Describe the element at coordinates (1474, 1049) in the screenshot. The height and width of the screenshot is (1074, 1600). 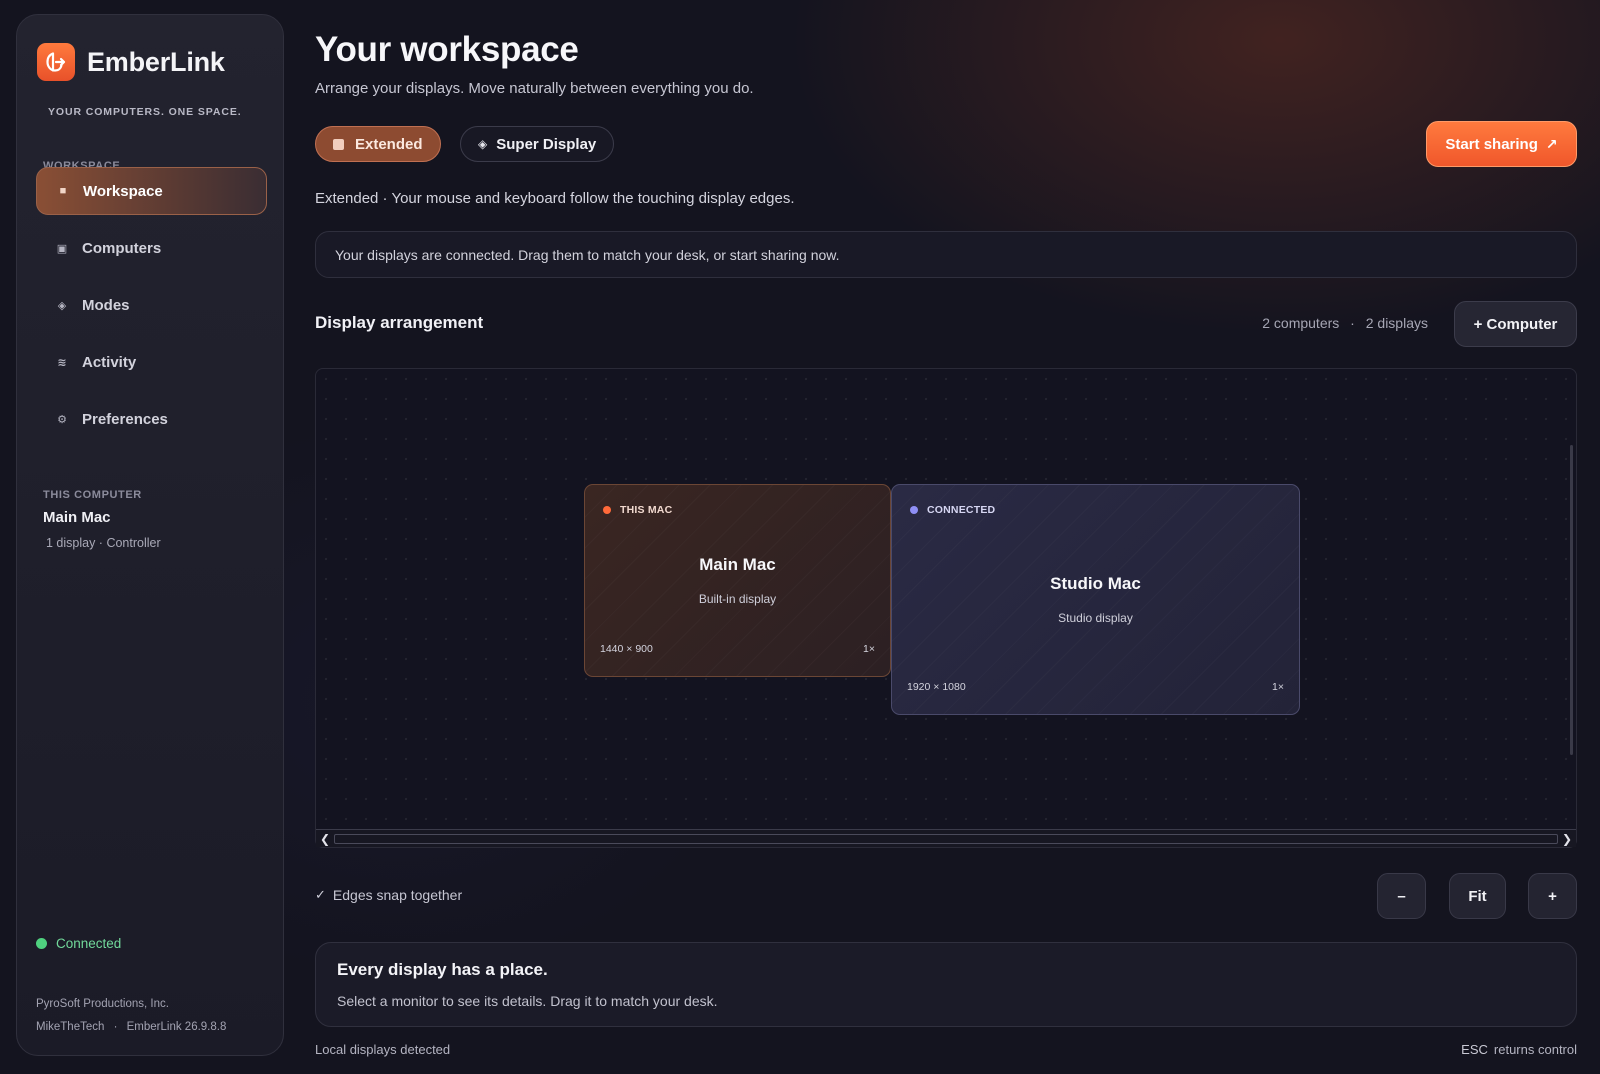
I see `esc-key: ESC` at that location.